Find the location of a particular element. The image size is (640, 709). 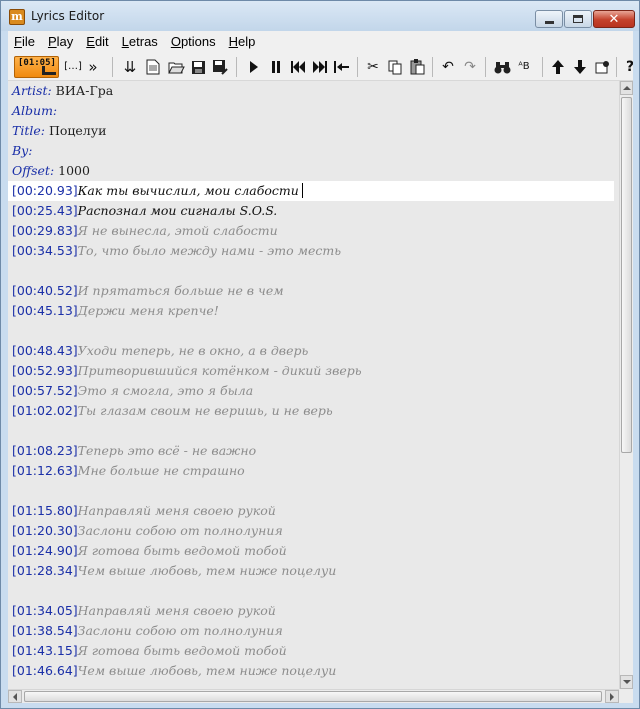

settings-icon is located at coordinates (602, 67).